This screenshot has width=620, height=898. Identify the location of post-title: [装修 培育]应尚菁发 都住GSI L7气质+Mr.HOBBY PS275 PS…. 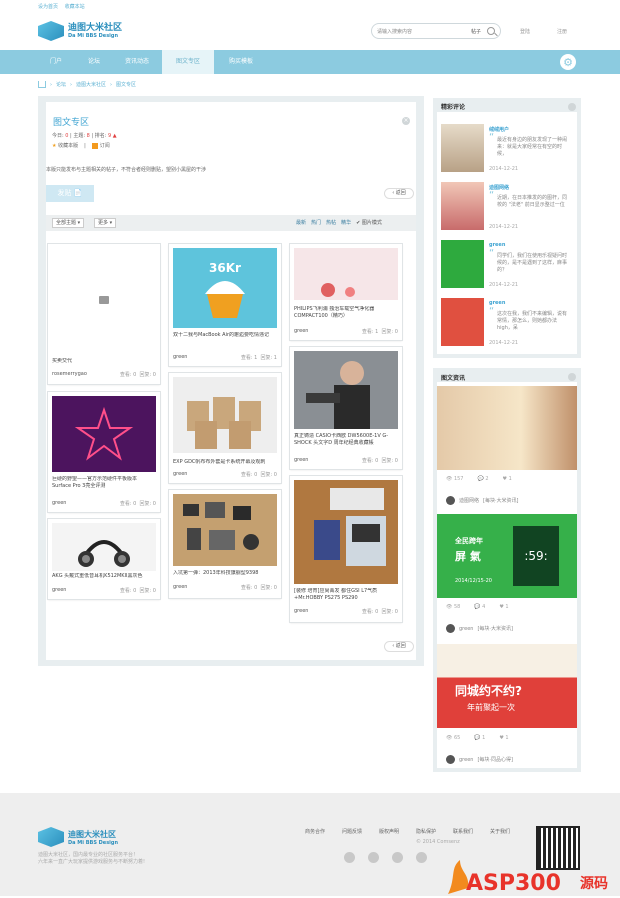
(346, 595).